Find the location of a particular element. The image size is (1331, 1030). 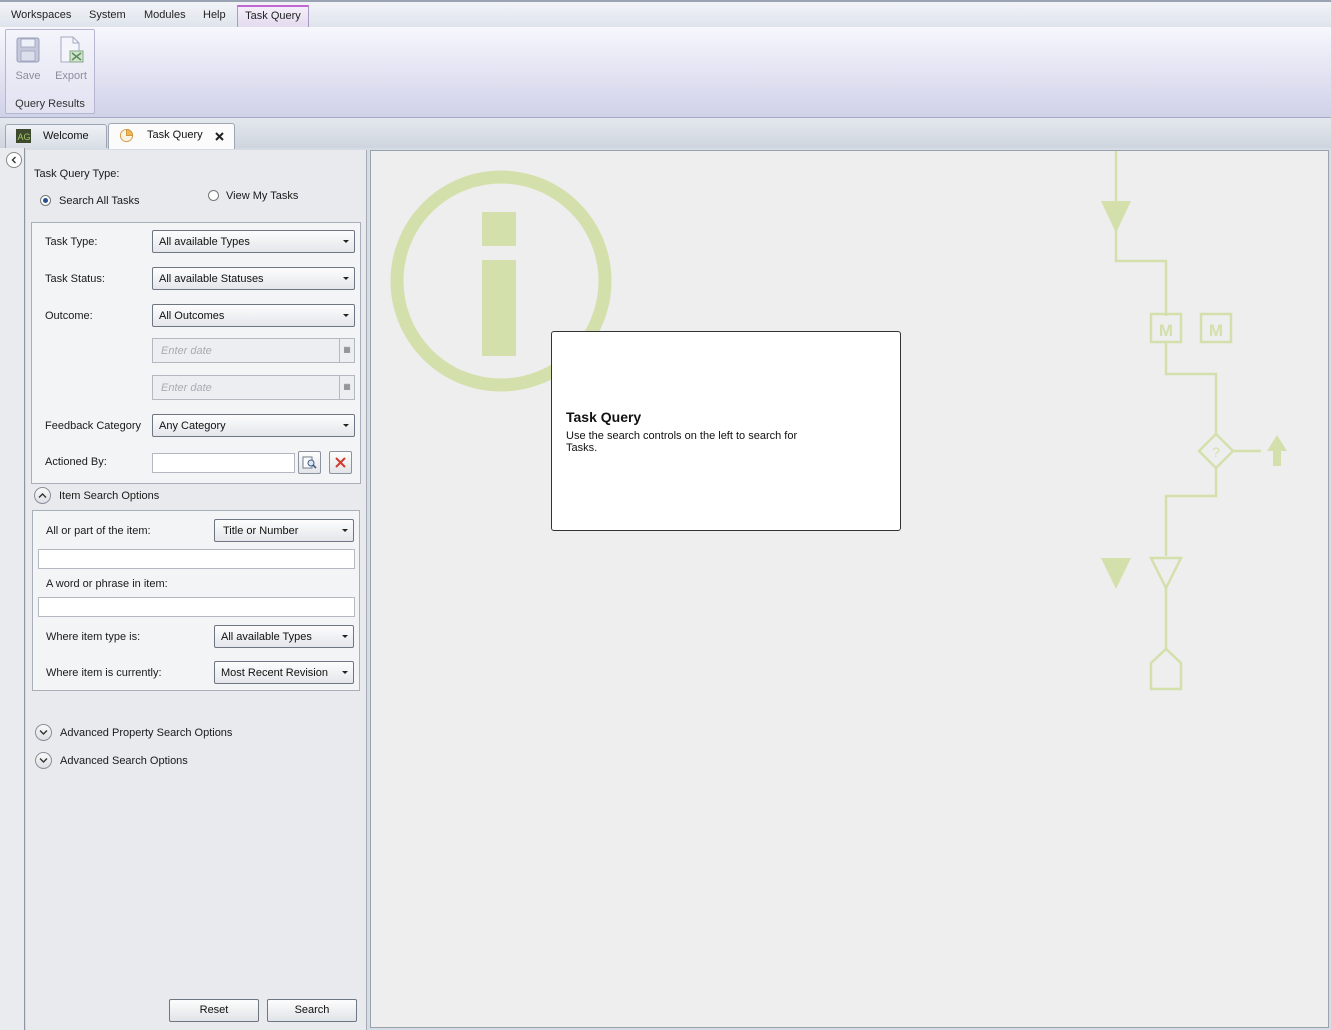

outcome-label: Outcome: is located at coordinates (69, 316).